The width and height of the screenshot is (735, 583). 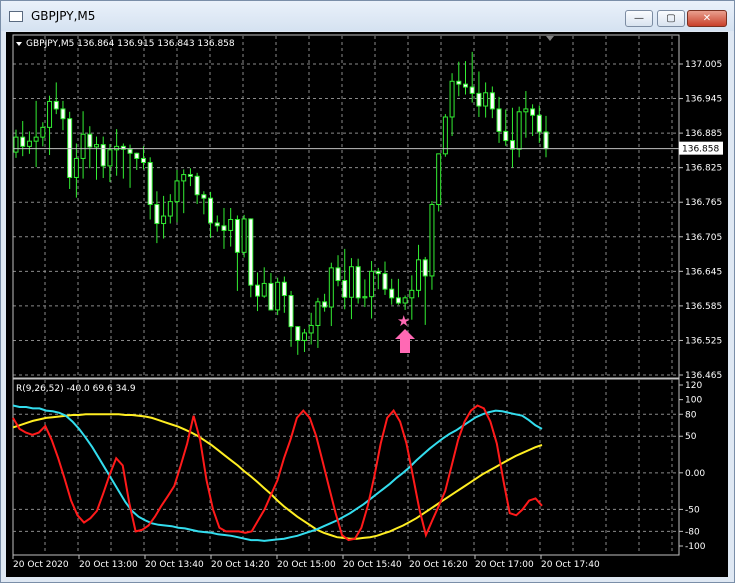 What do you see at coordinates (41, 565) in the screenshot?
I see `time-tick-label: 20 Oct 2020` at bounding box center [41, 565].